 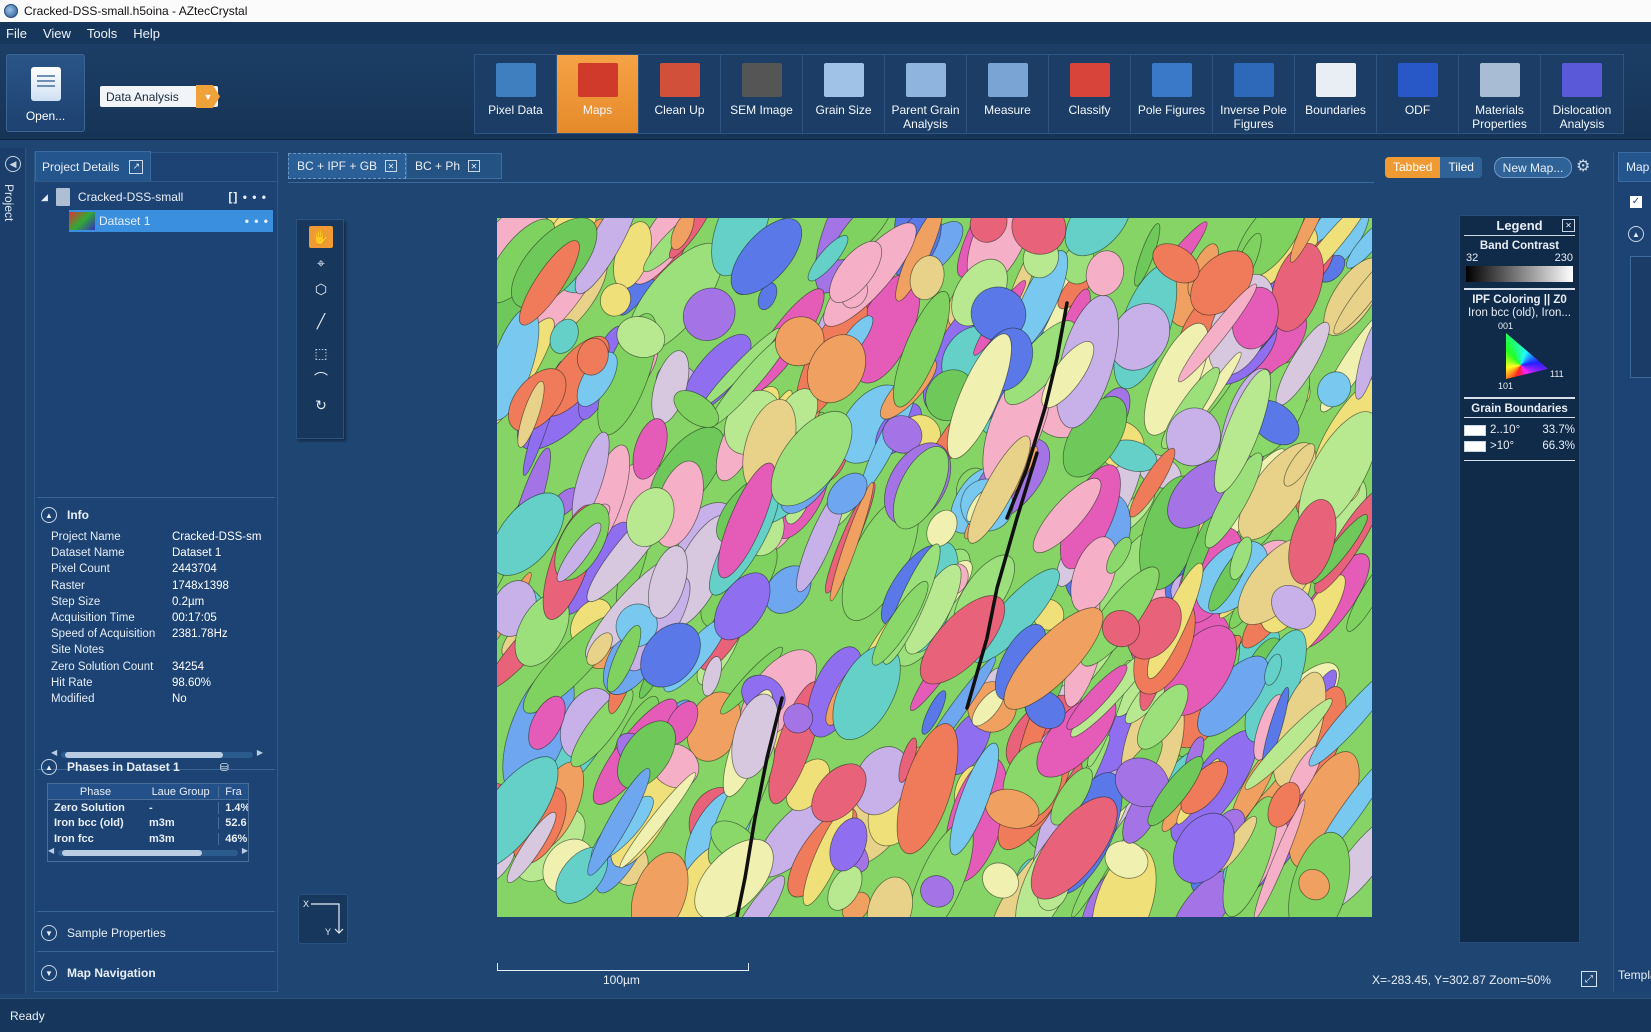 What do you see at coordinates (925, 117) in the screenshot?
I see `tool-label: Parent Grain Analysis` at bounding box center [925, 117].